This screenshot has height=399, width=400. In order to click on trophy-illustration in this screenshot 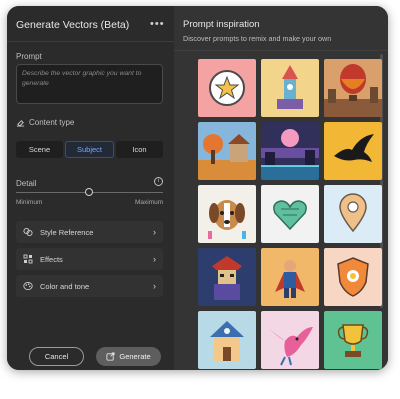, I will do `click(353, 340)`.